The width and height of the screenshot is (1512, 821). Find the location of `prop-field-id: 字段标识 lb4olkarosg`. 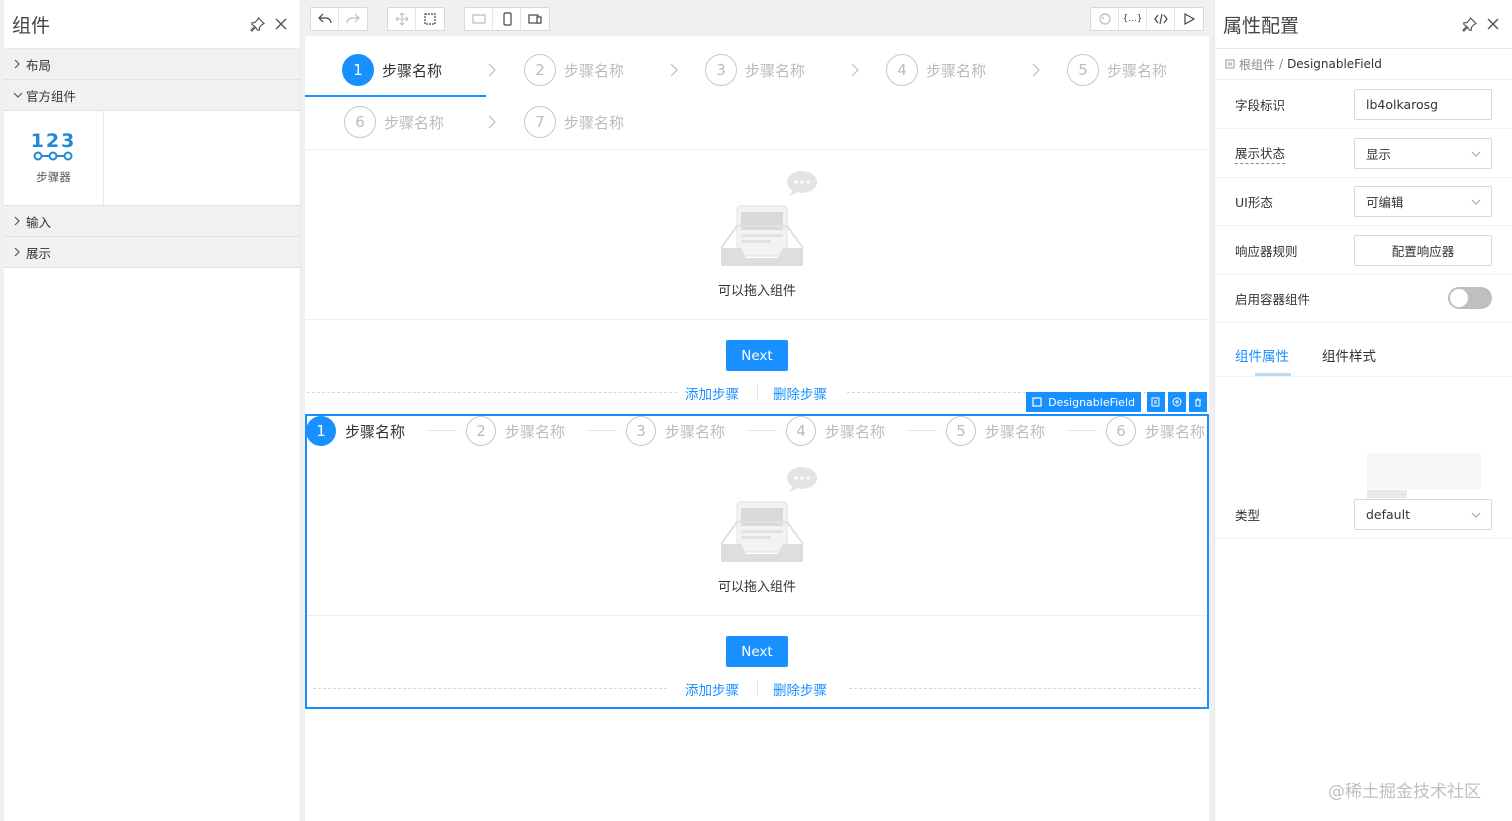

prop-field-id: 字段标识 lb4olkarosg is located at coordinates (1363, 104).